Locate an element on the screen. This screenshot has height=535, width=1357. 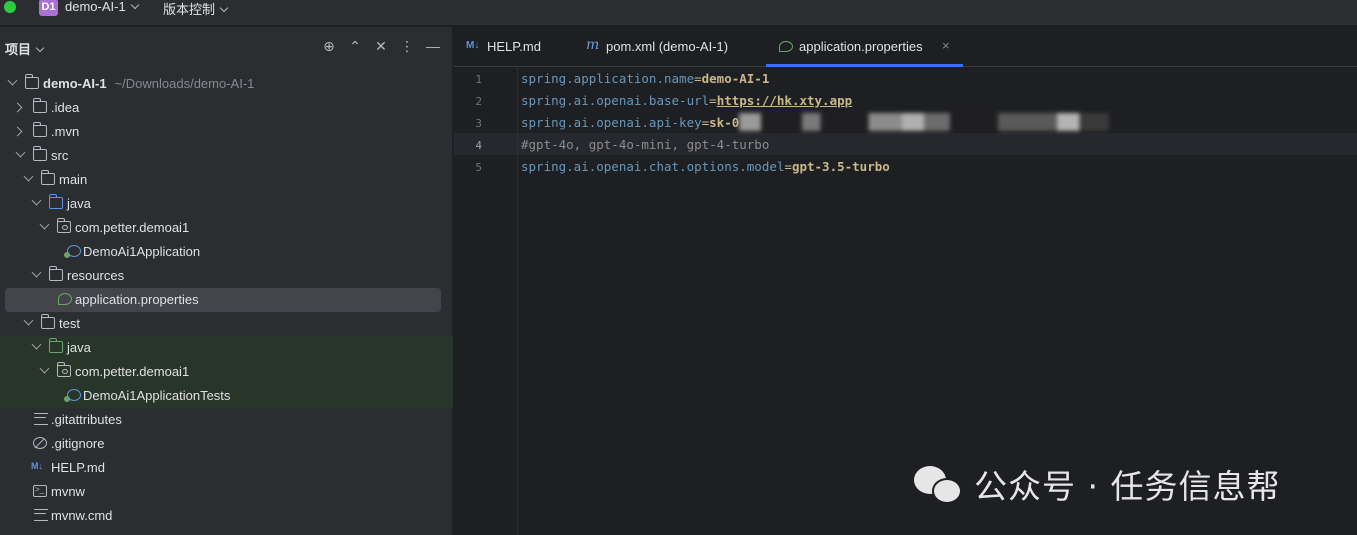
tree-item-label: .gitignore is located at coordinates (78, 443).